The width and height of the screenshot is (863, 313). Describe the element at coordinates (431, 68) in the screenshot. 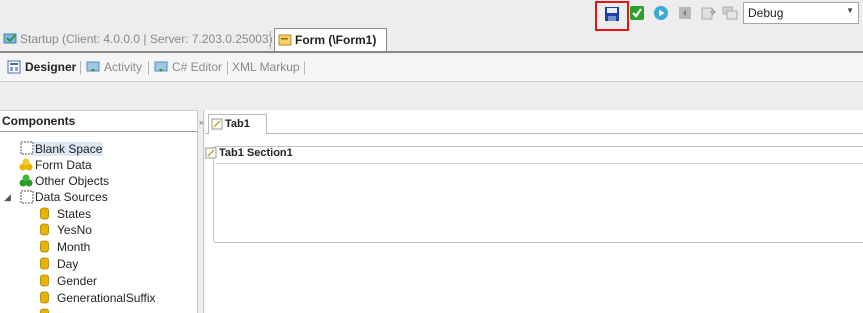

I see `editor-mode-bar: Designer Activity C# Editor XML Markup` at that location.